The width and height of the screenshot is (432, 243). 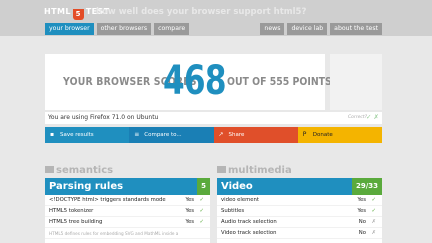 I want to click on donate-label: Donate, so click(x=322, y=135).